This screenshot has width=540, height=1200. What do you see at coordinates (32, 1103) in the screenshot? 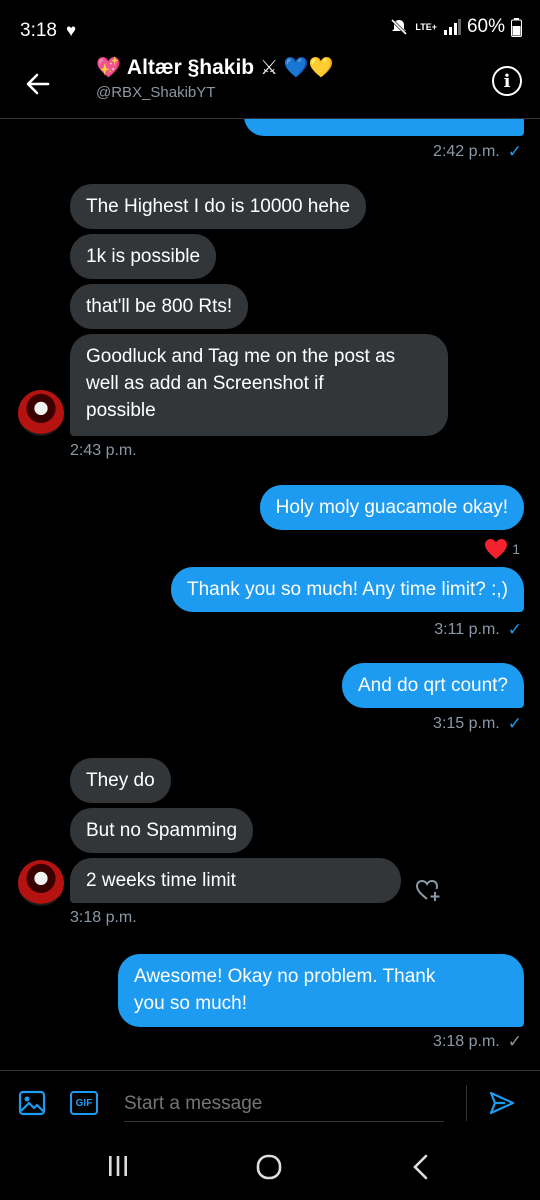
I see `image-icon` at bounding box center [32, 1103].